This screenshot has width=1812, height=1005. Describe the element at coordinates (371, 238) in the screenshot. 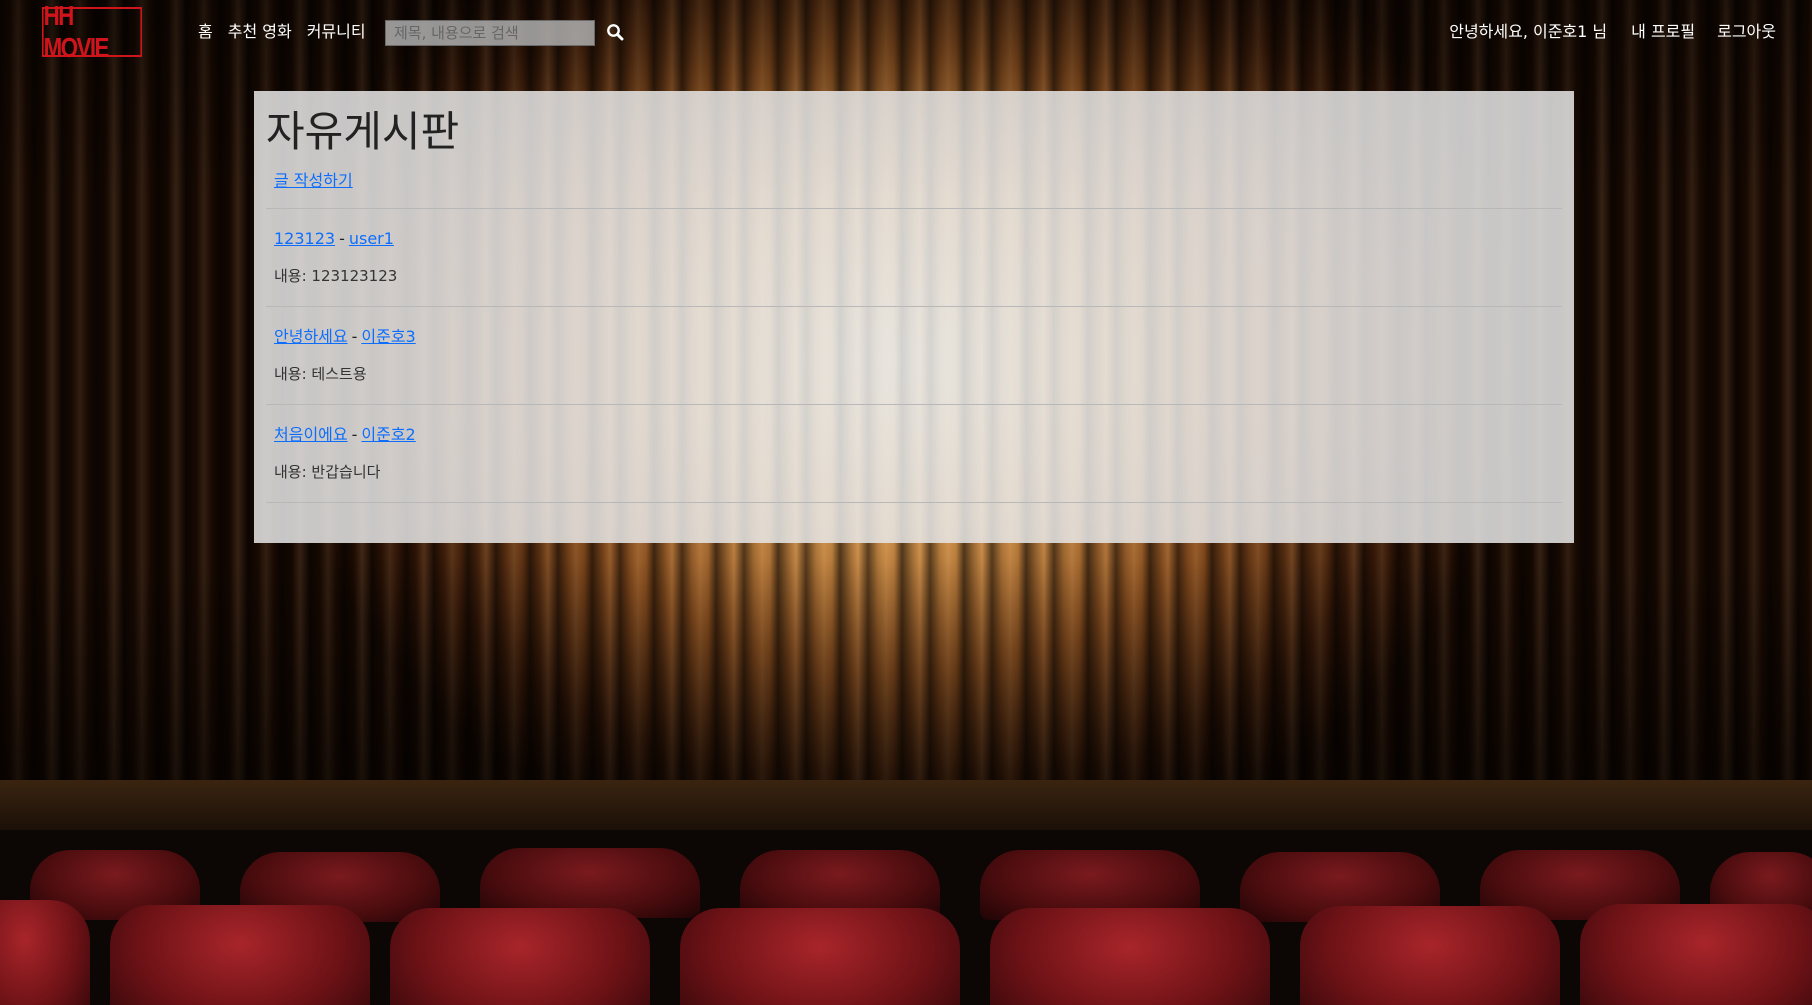

I see `post-author-link: user1` at that location.